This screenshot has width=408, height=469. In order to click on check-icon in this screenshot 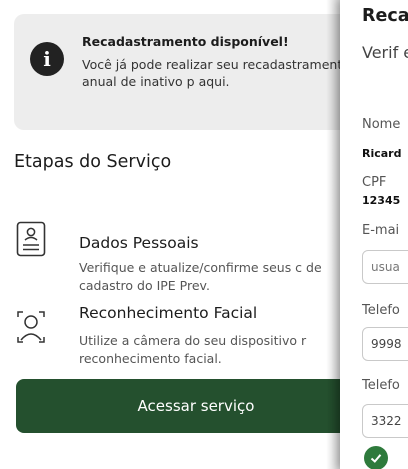, I will do `click(376, 458)`.